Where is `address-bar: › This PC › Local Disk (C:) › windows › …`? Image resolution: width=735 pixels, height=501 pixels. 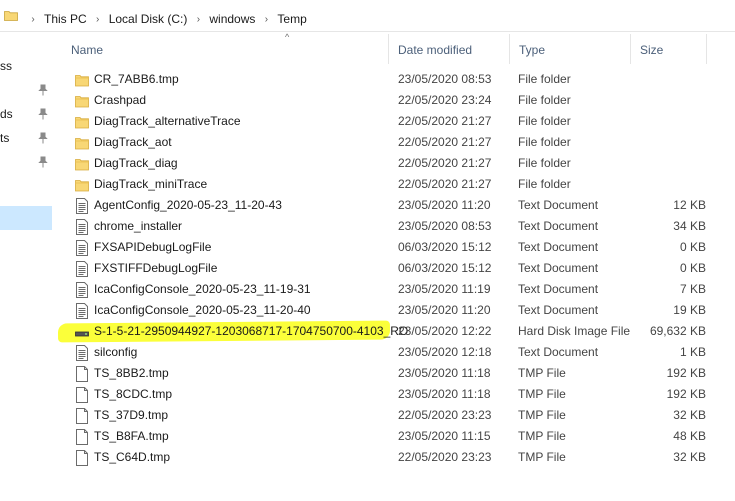
address-bar: › This PC › Local Disk (C:) › windows › … is located at coordinates (367, 19).